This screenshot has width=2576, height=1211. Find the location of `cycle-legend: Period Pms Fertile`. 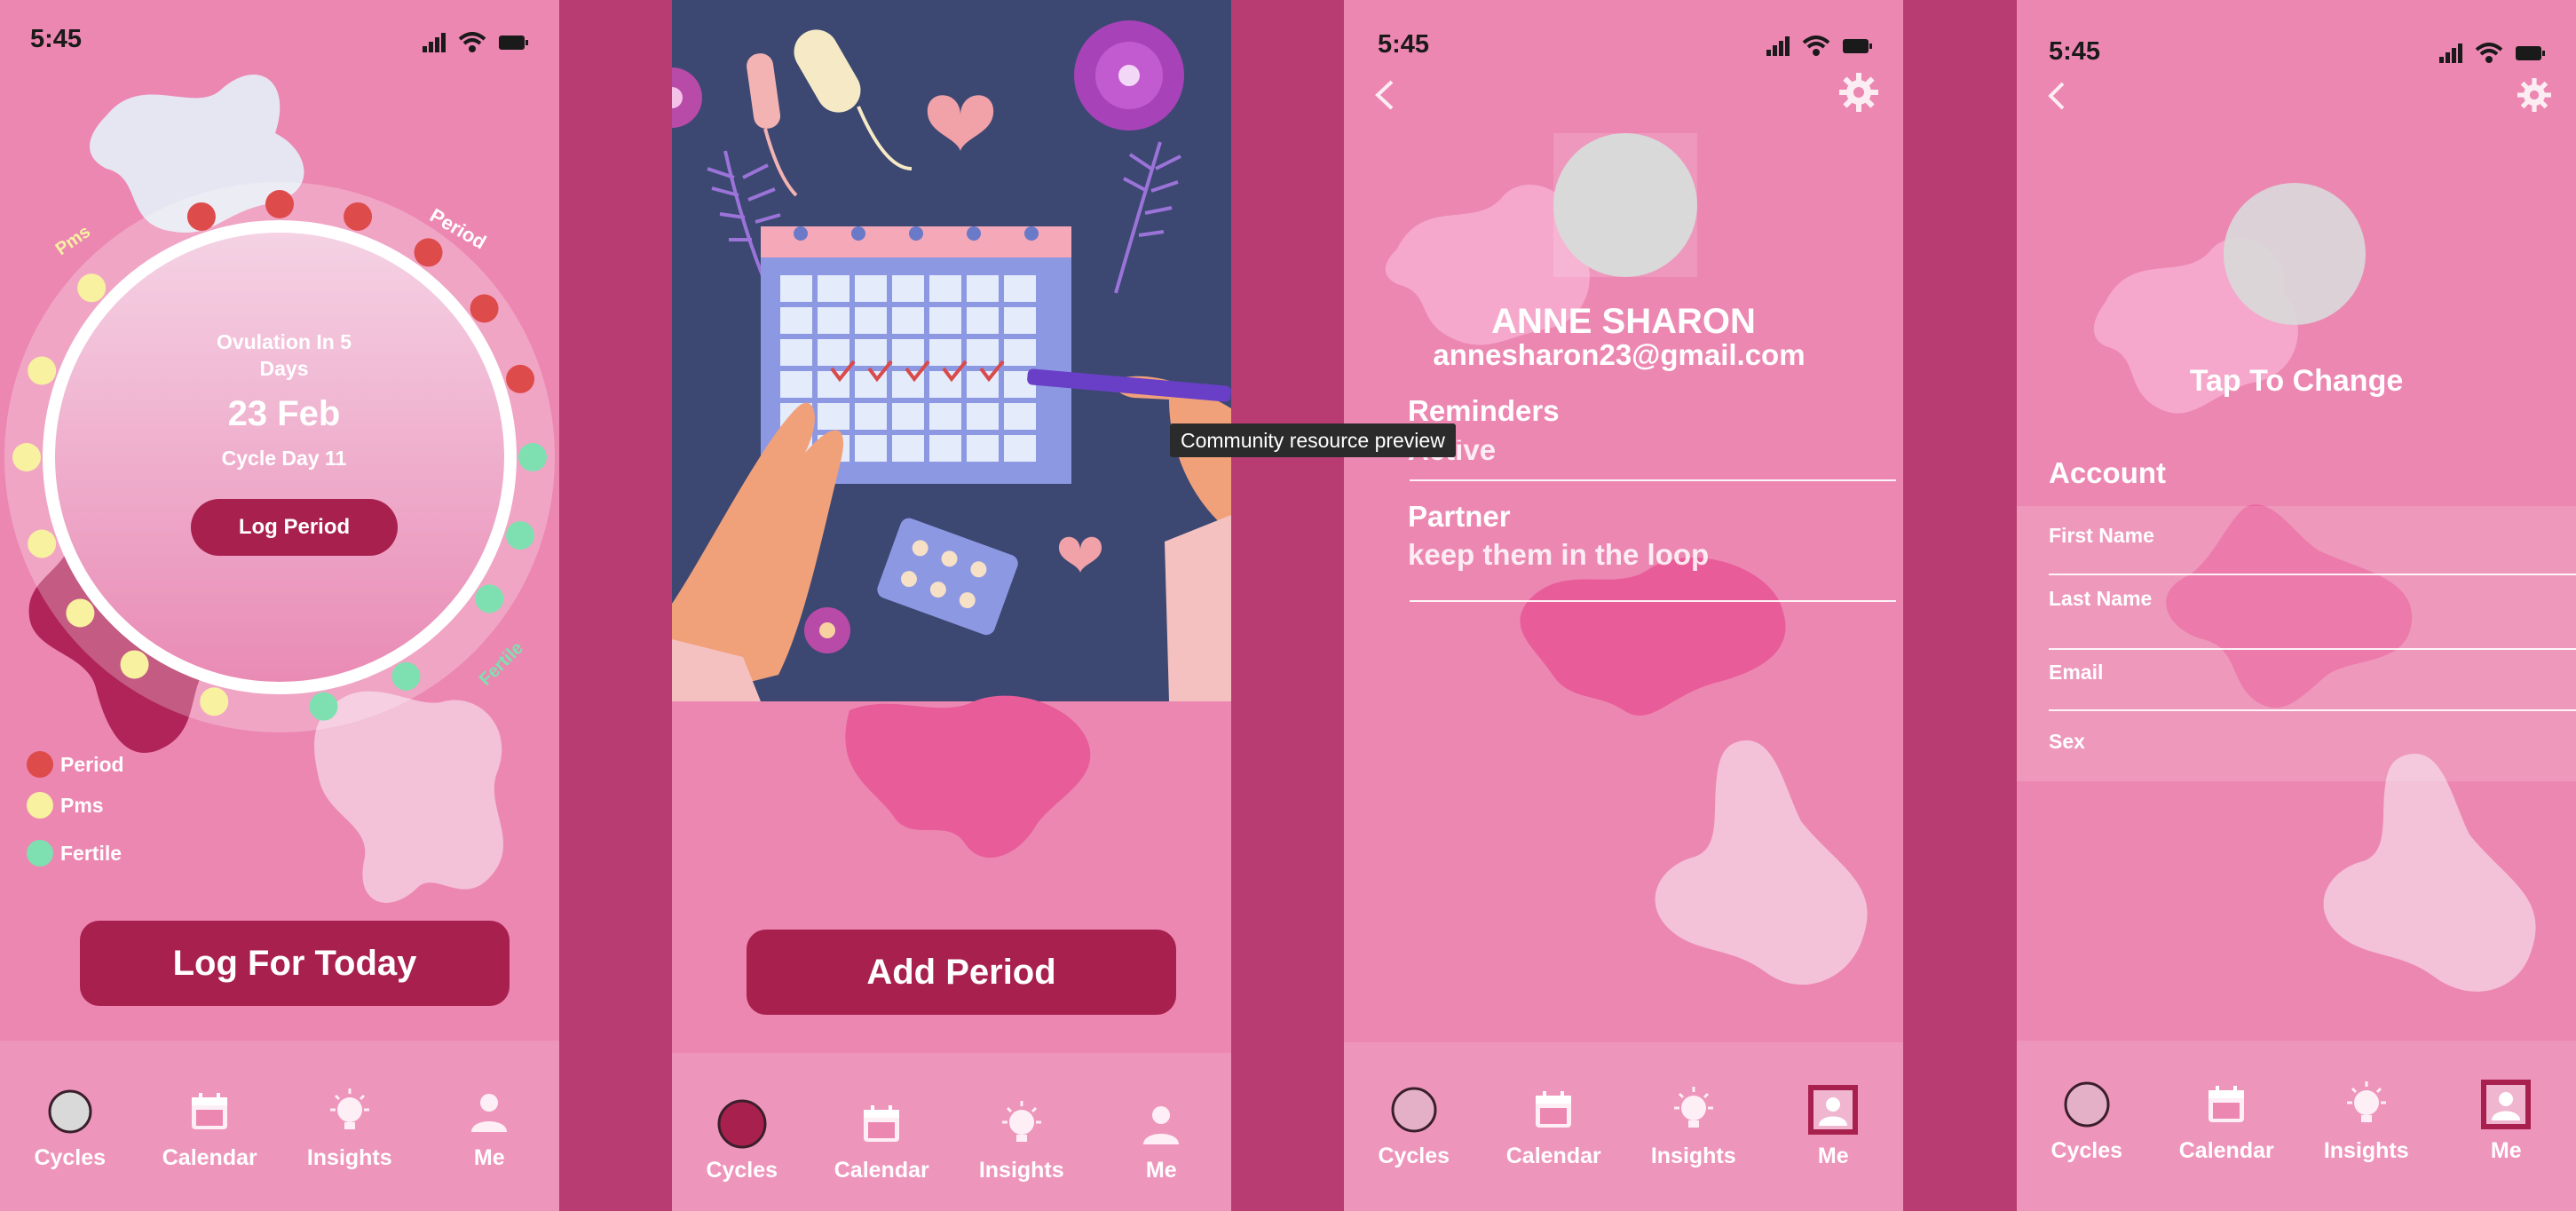

cycle-legend: Period Pms Fertile is located at coordinates (75, 809).